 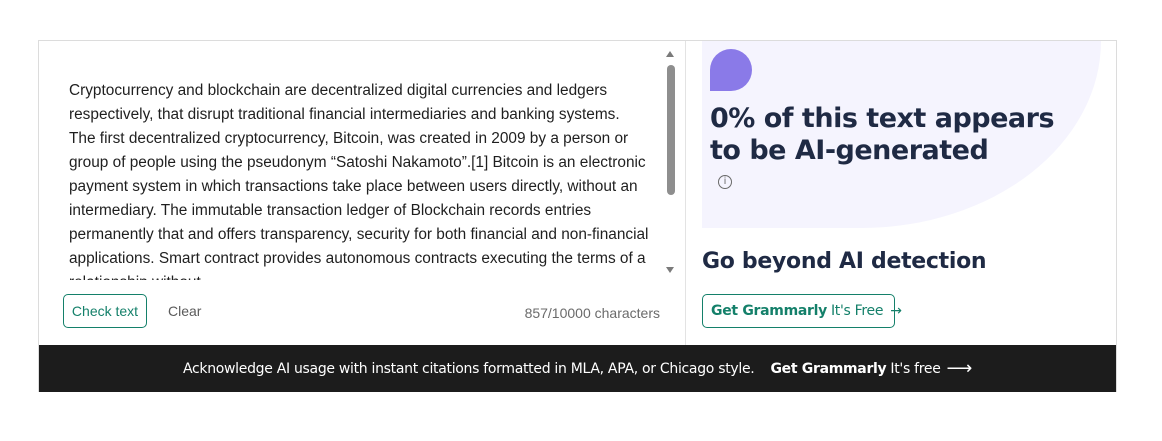 I want to click on its-free-label: It's Free, so click(x=857, y=311).